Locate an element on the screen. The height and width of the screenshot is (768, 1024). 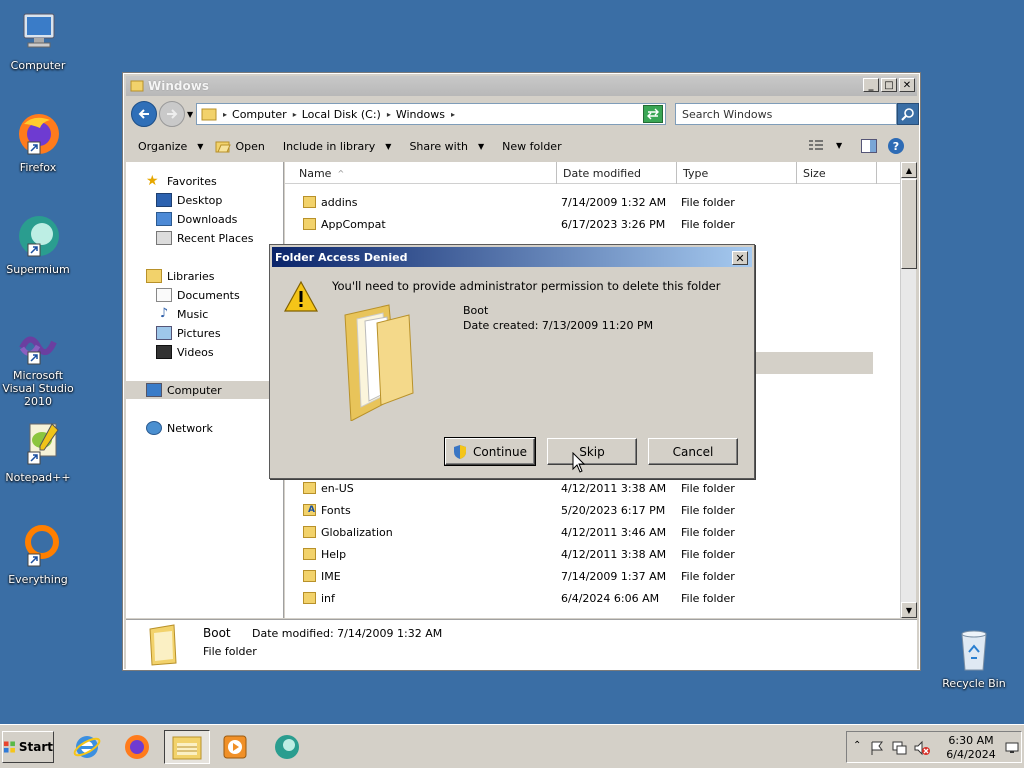
table-row: en-US 4/12/2011 3:38 AM File folder is located at coordinates (585, 488).